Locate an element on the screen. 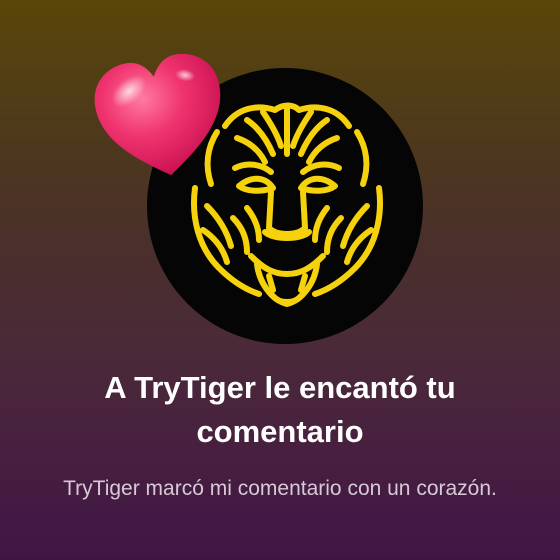  notification-title: A TryTiger le encantó tu comentario is located at coordinates (280, 409).